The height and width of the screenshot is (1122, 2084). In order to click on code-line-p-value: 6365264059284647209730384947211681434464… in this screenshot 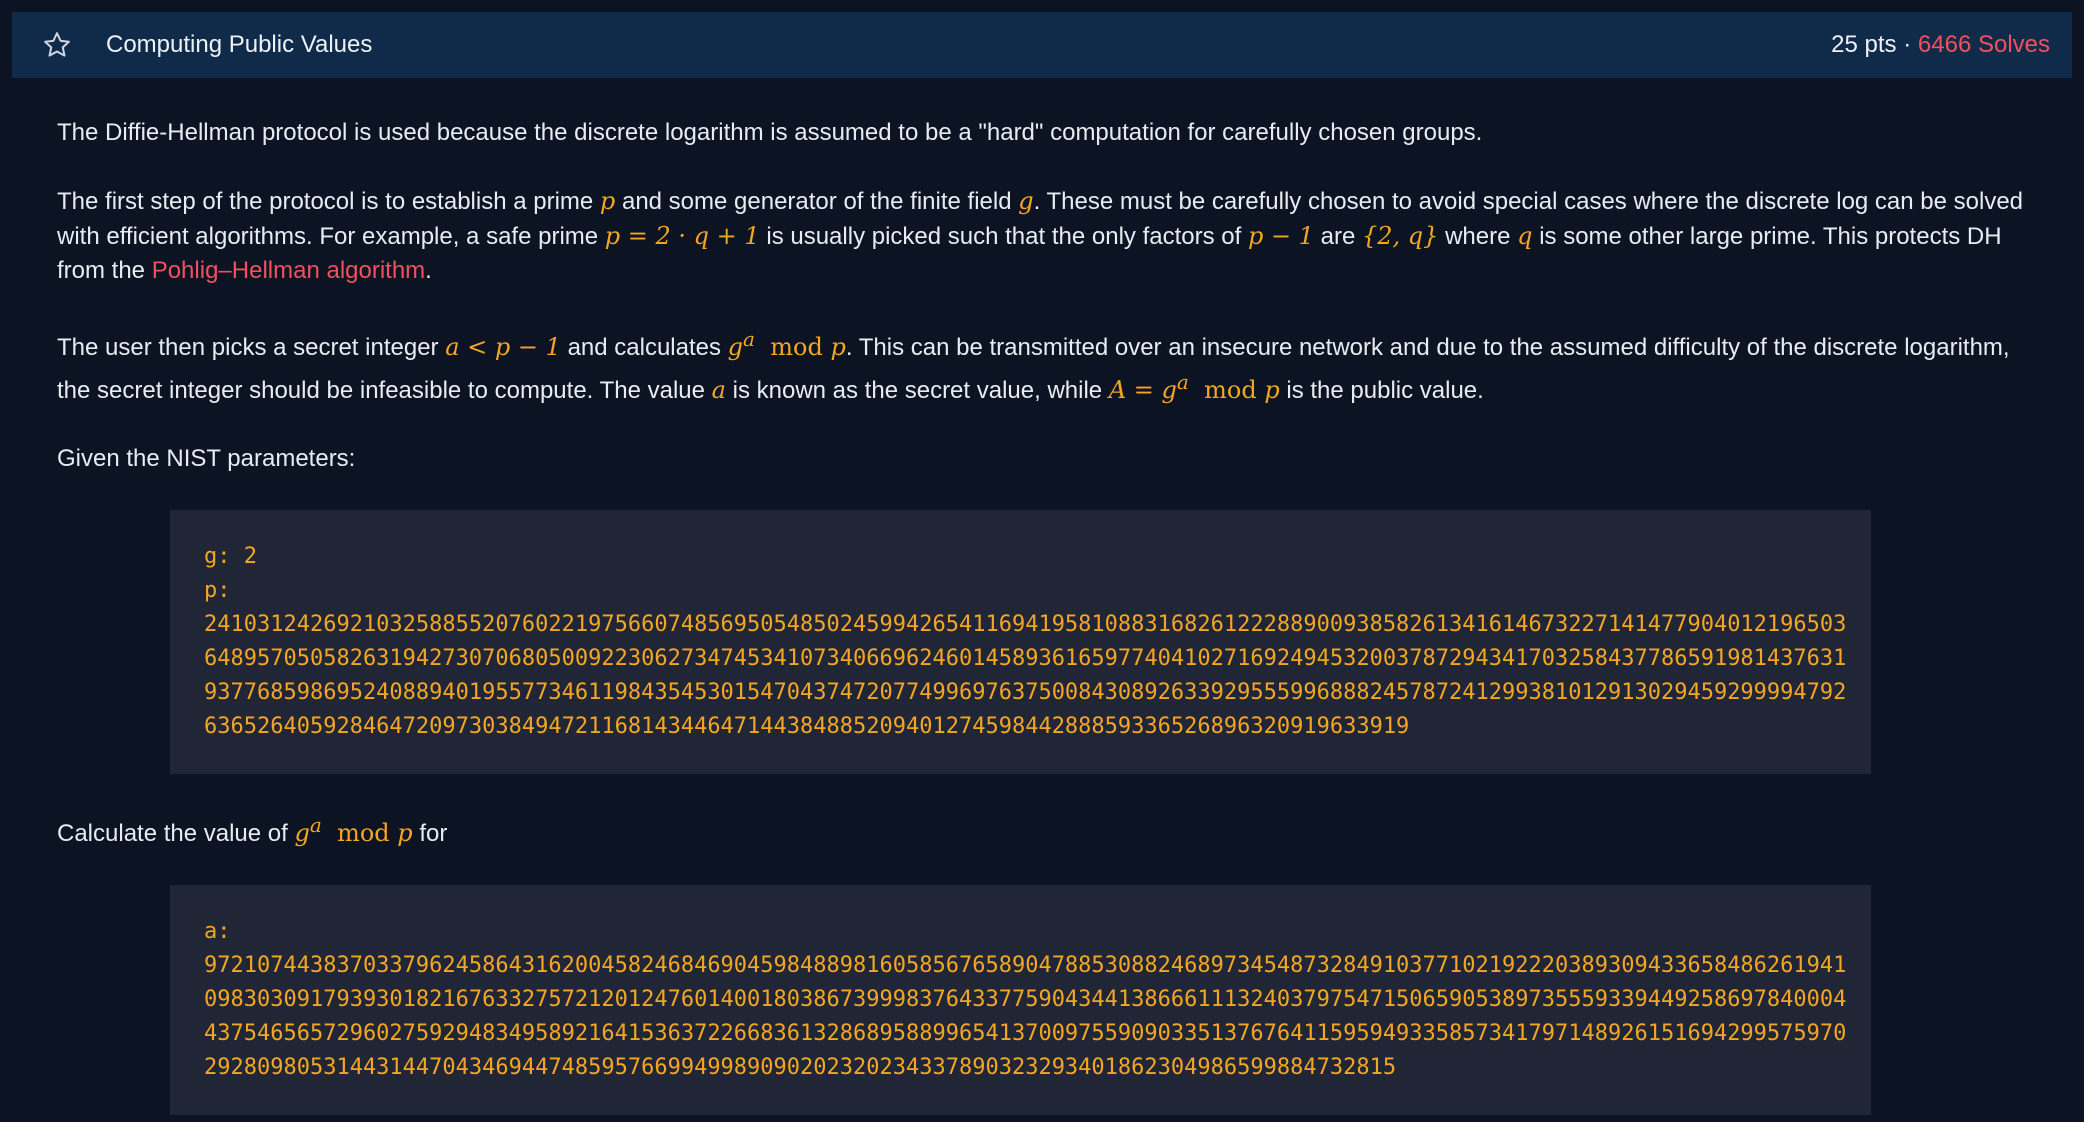, I will do `click(807, 726)`.